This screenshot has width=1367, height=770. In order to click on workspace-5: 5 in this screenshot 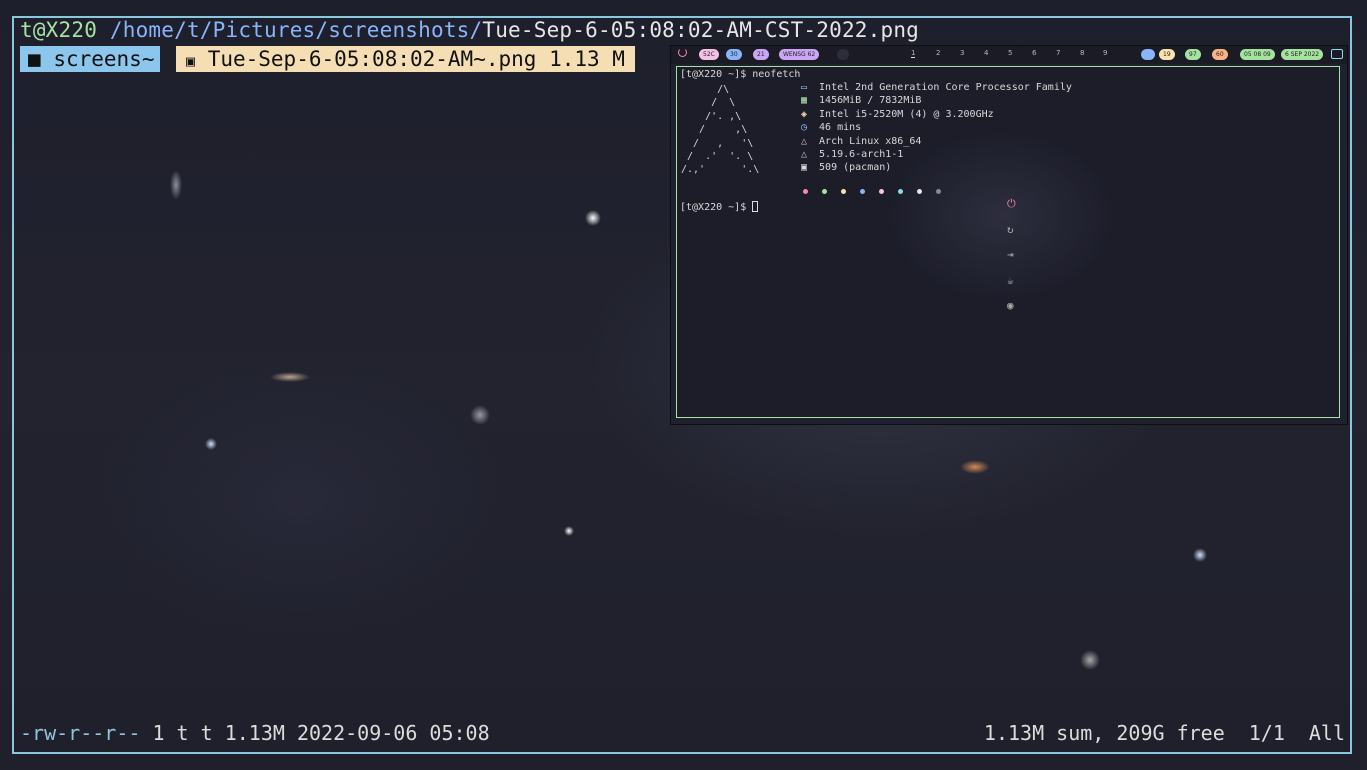, I will do `click(1010, 53)`.